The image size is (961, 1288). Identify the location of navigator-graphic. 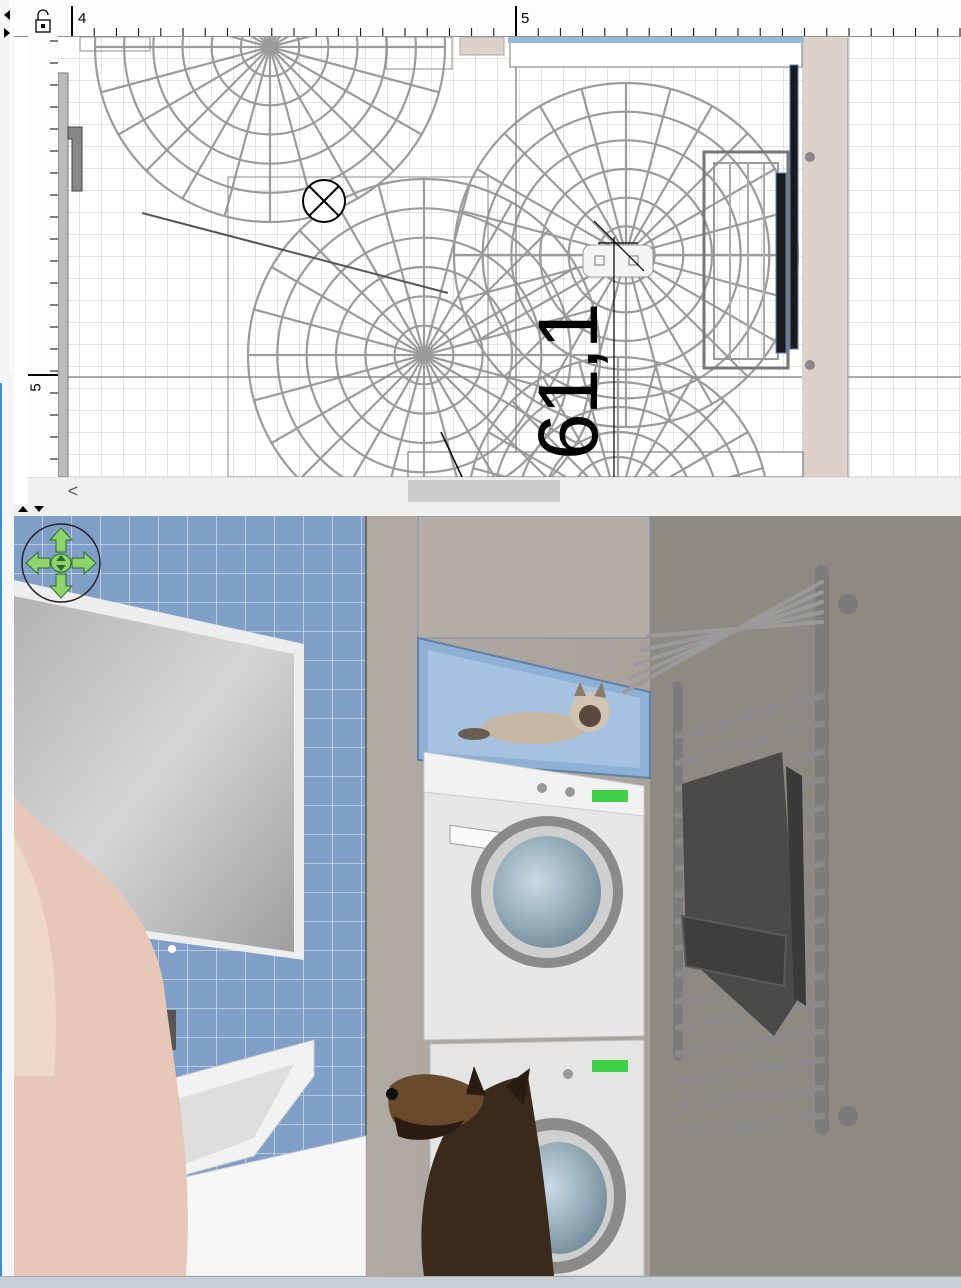
(61, 563).